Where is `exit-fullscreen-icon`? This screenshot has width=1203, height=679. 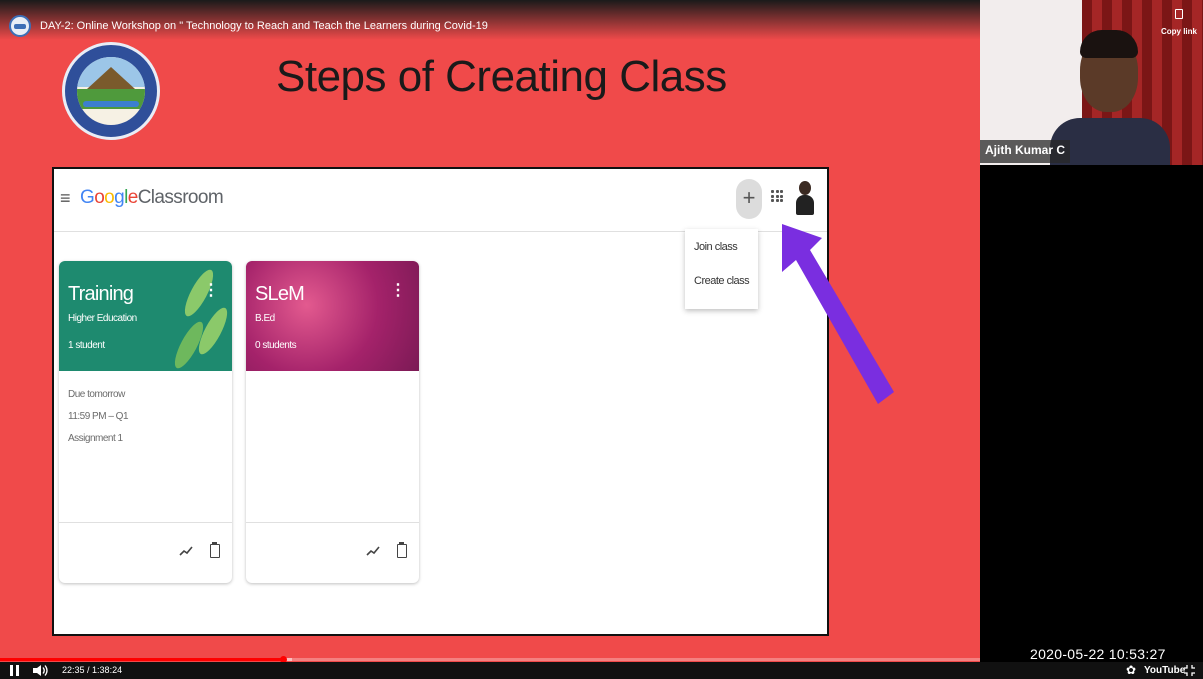 exit-fullscreen-icon is located at coordinates (1189, 670).